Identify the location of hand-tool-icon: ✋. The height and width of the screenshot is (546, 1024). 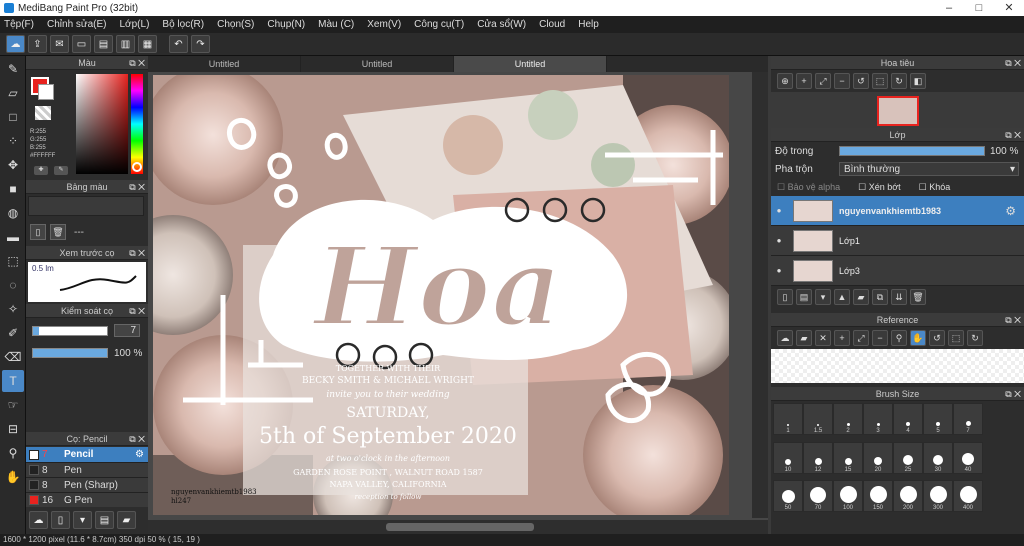
(13, 477).